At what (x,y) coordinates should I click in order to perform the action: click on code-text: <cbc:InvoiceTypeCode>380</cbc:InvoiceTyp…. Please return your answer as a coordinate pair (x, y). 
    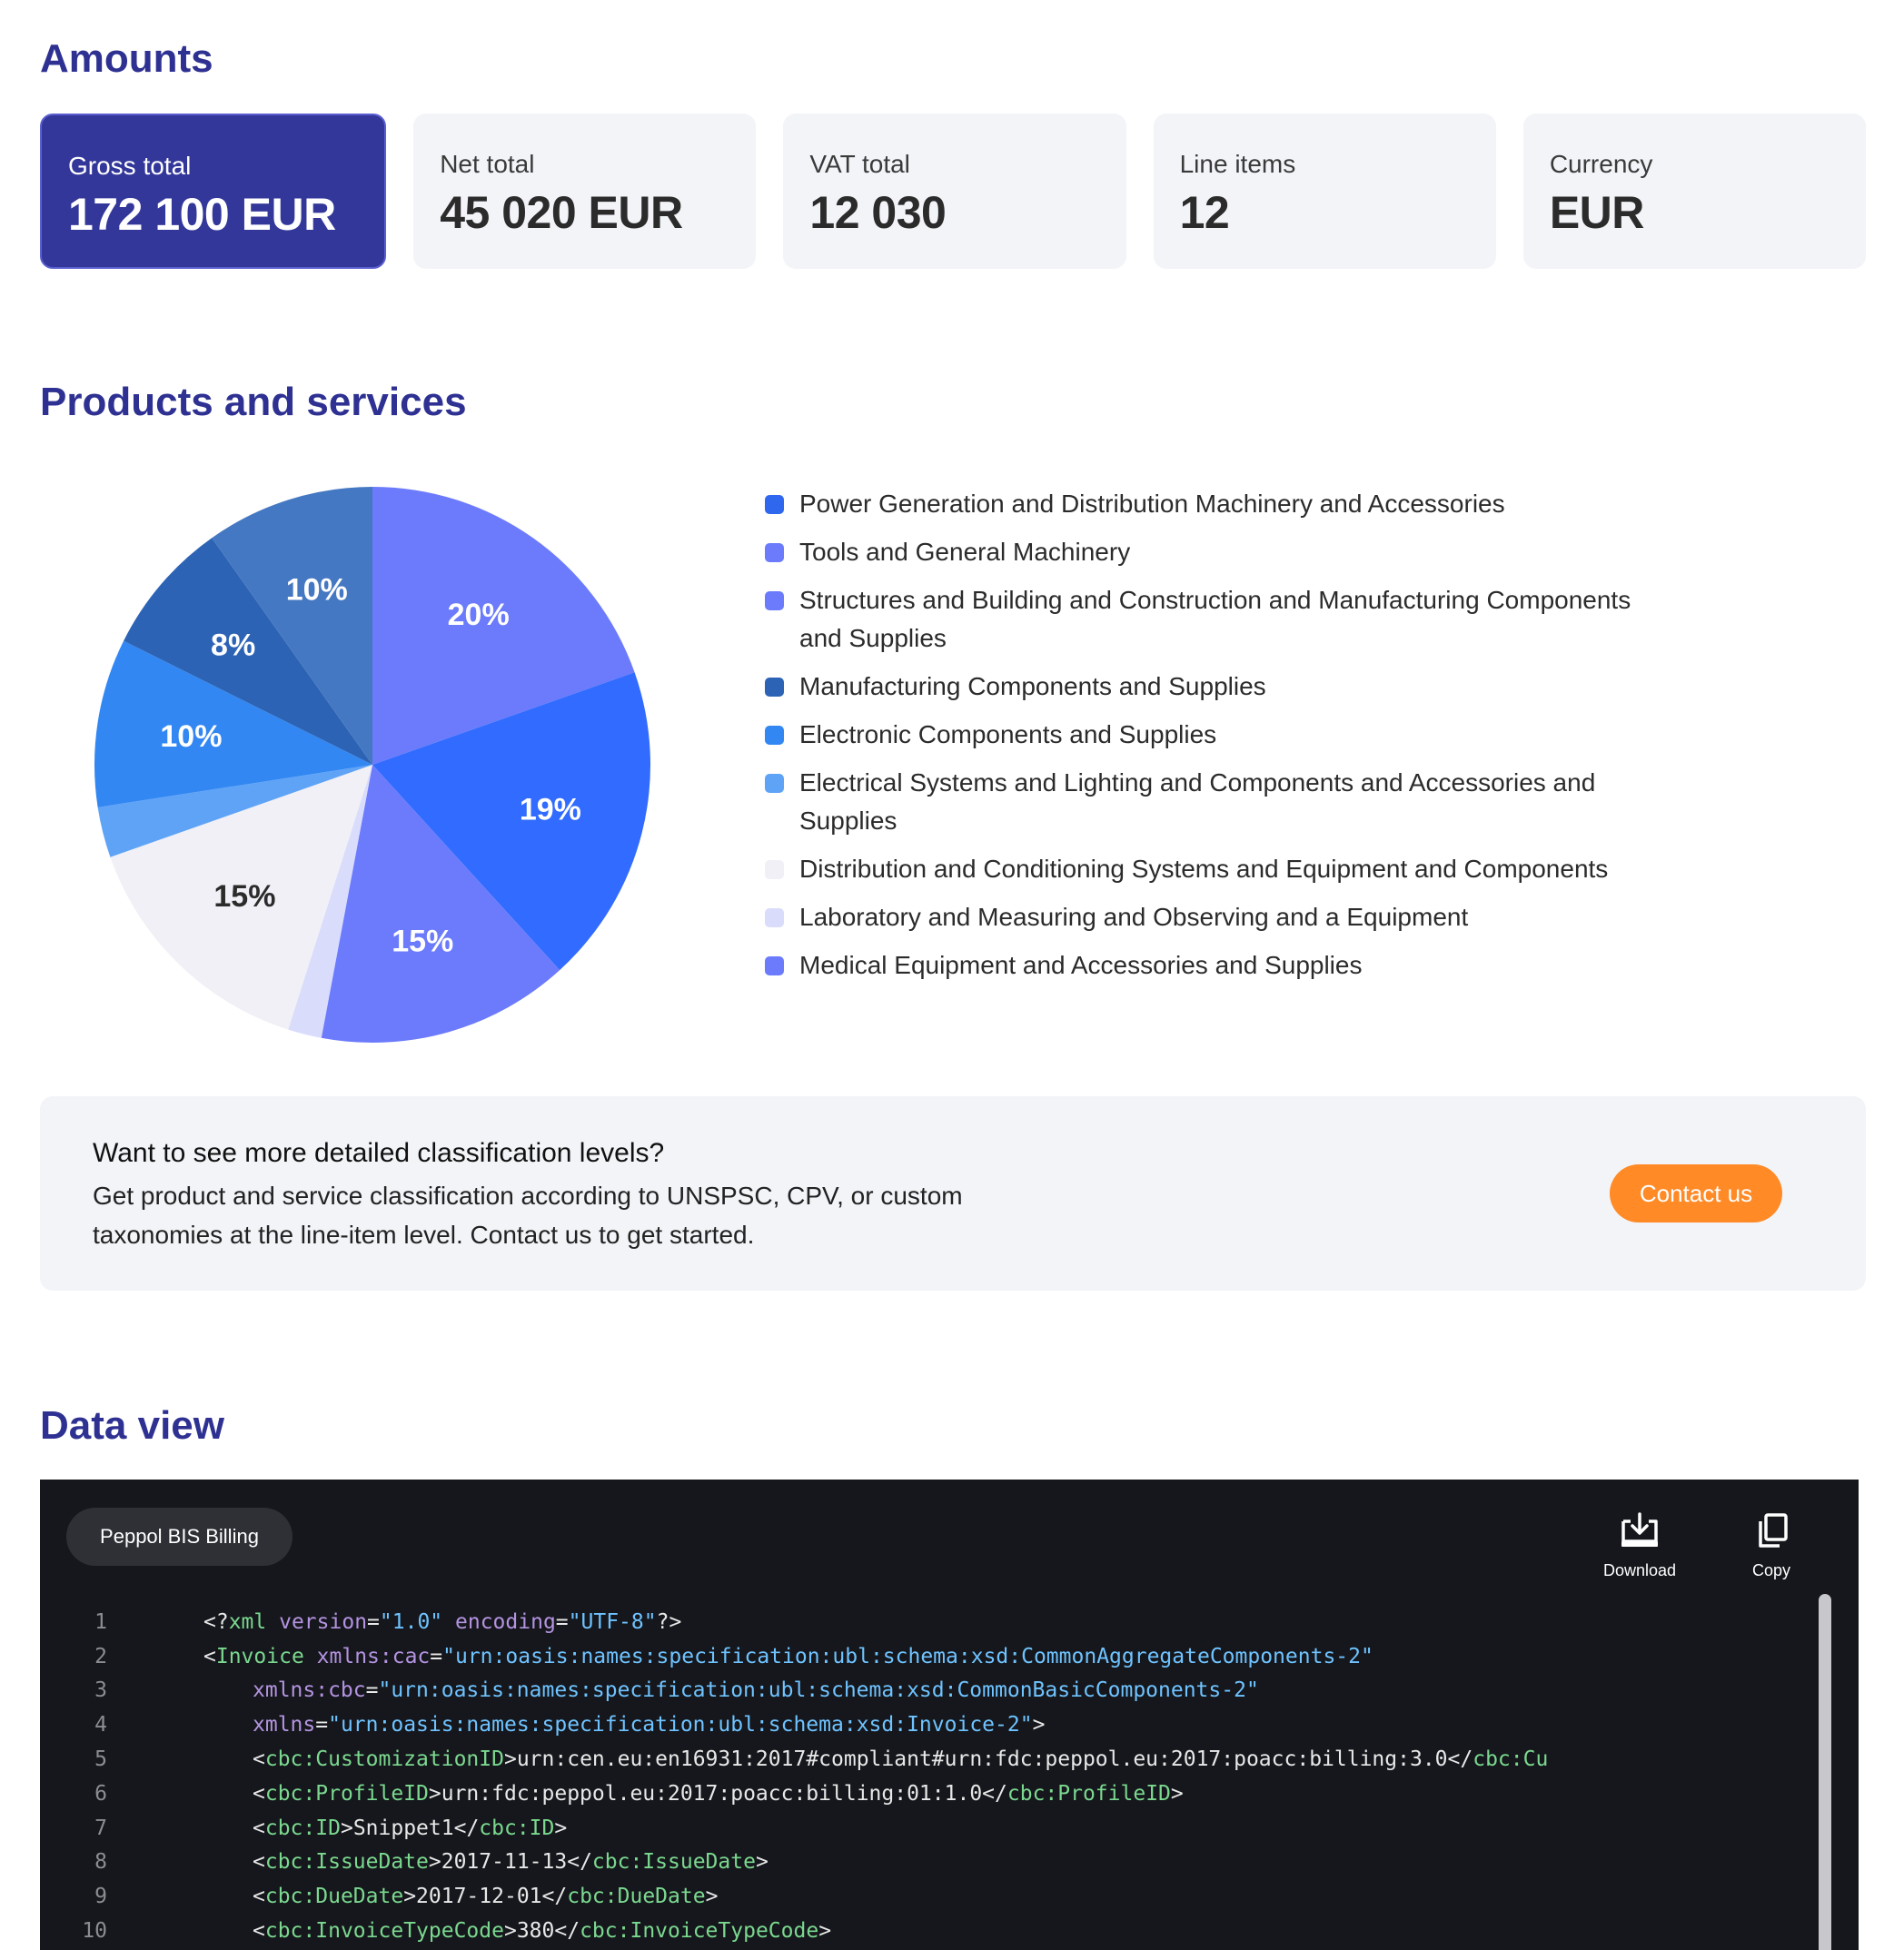
    Looking at the image, I should click on (542, 1931).